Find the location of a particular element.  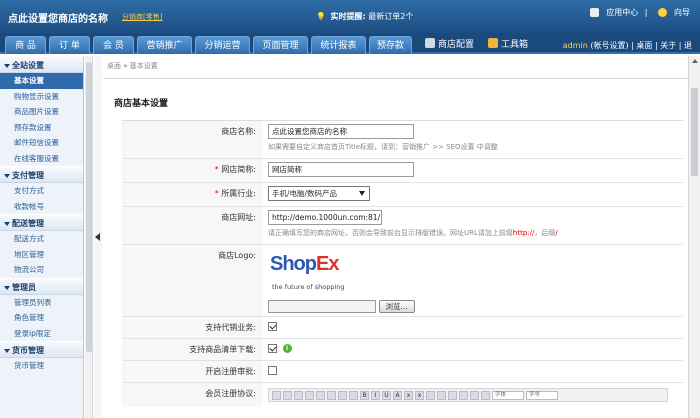

tab-members: 会 员 is located at coordinates (113, 45).